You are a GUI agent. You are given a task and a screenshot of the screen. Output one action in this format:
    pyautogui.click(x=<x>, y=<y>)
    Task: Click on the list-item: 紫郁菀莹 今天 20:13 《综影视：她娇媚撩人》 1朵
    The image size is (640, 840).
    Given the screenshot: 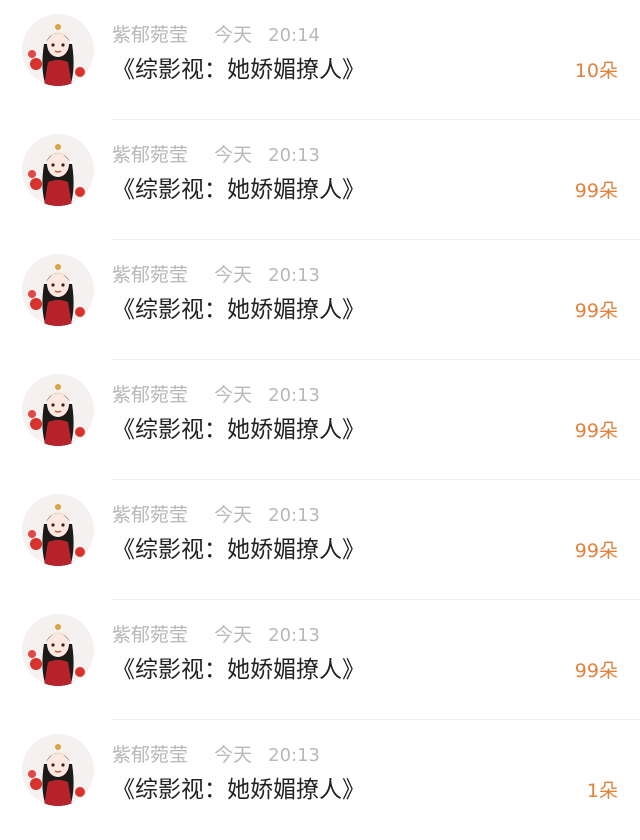 What is the action you would take?
    pyautogui.click(x=320, y=780)
    